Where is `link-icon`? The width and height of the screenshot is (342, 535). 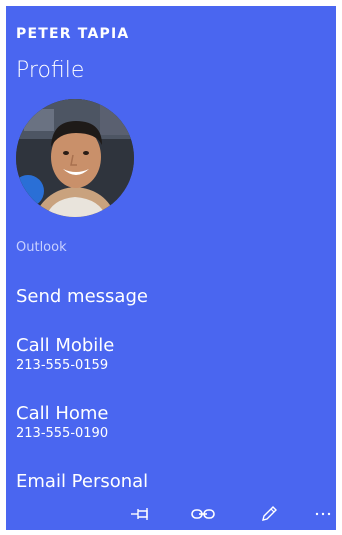
link-icon is located at coordinates (203, 514).